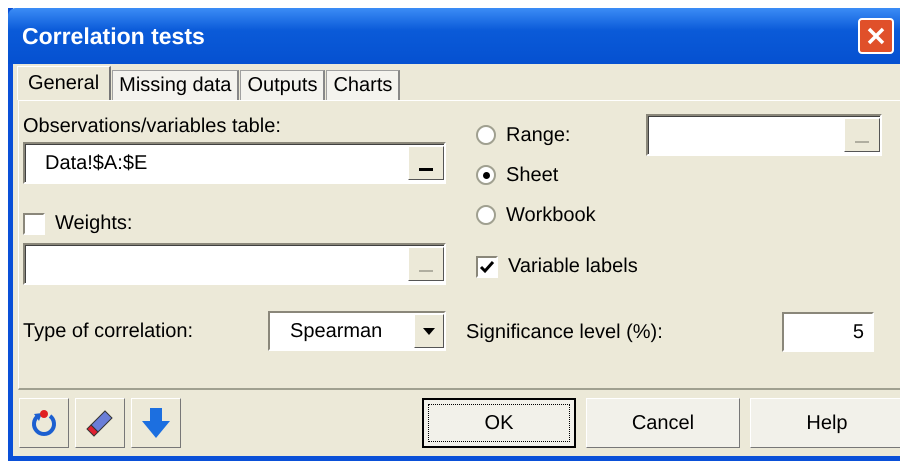  I want to click on download-button, so click(156, 423).